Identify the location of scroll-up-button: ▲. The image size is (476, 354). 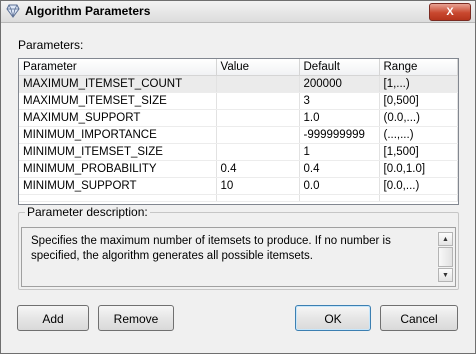
(445, 239).